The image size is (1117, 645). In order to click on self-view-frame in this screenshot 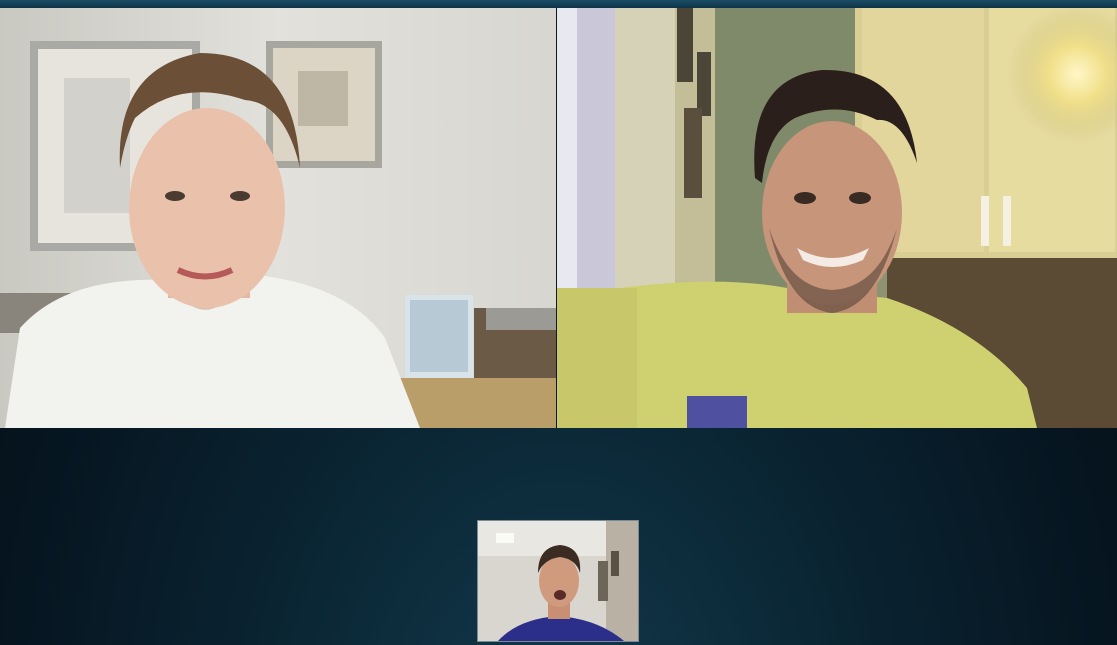, I will do `click(558, 581)`.